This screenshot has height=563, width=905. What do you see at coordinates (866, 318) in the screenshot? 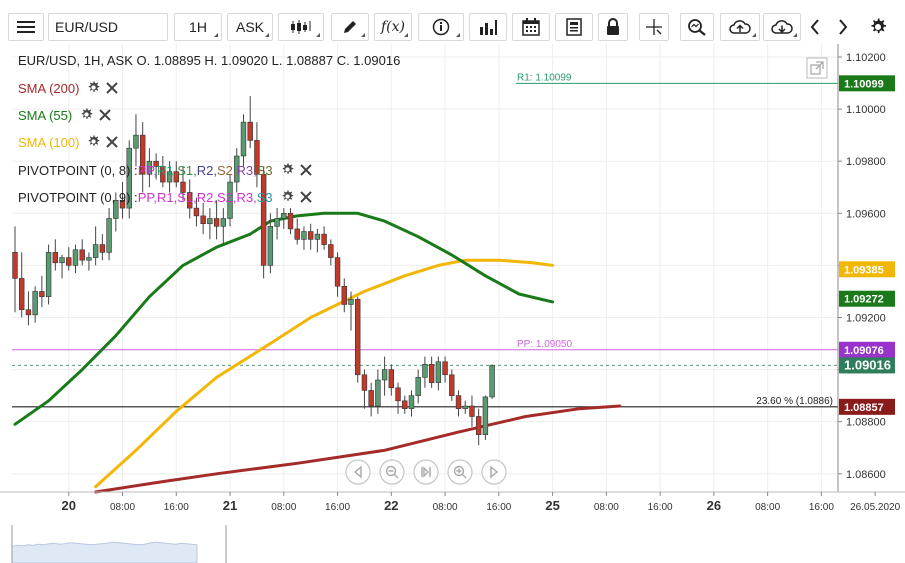
I see `y-tick-label: 1.09200` at bounding box center [866, 318].